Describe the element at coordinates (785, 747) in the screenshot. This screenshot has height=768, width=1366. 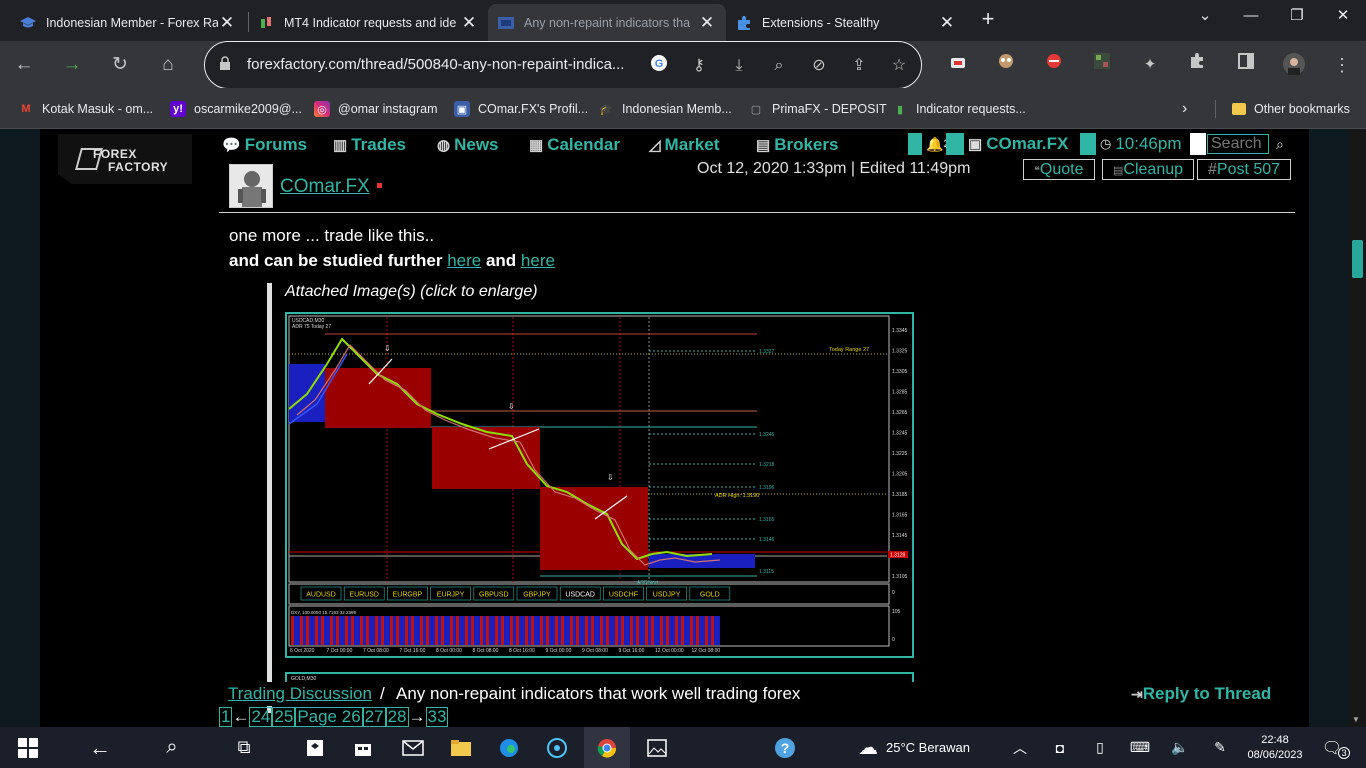
I see `help-icon: ?` at that location.